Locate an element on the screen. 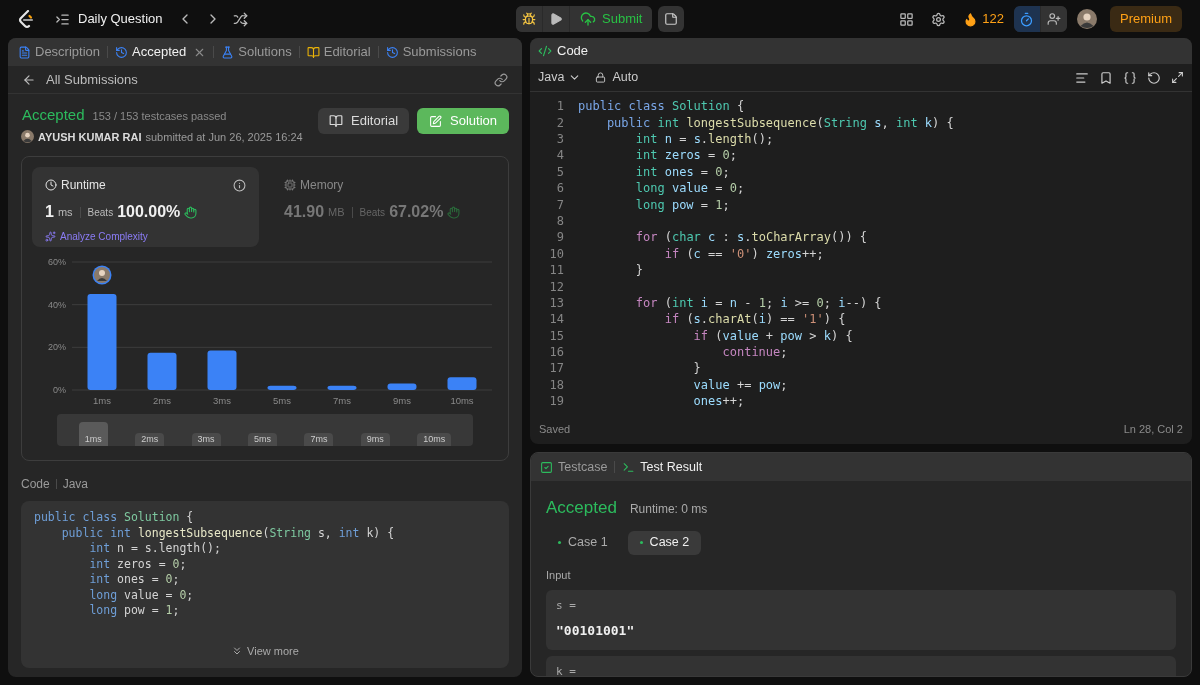 Image resolution: width=1200 pixels, height=685 pixels. analyze-complexity-link: Analyze Complexity is located at coordinates (145, 236).